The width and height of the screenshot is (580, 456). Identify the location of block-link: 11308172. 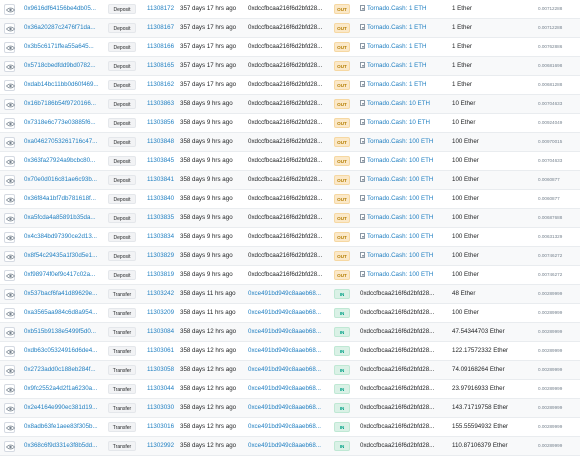
(160, 9).